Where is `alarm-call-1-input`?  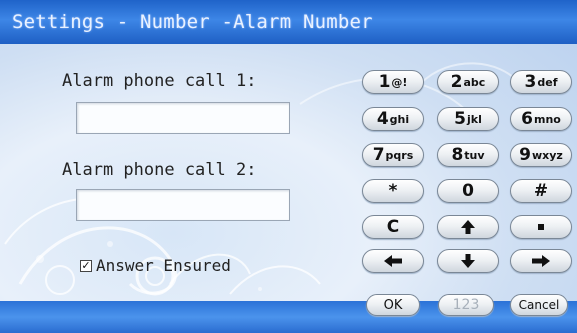 alarm-call-1-input is located at coordinates (183, 118).